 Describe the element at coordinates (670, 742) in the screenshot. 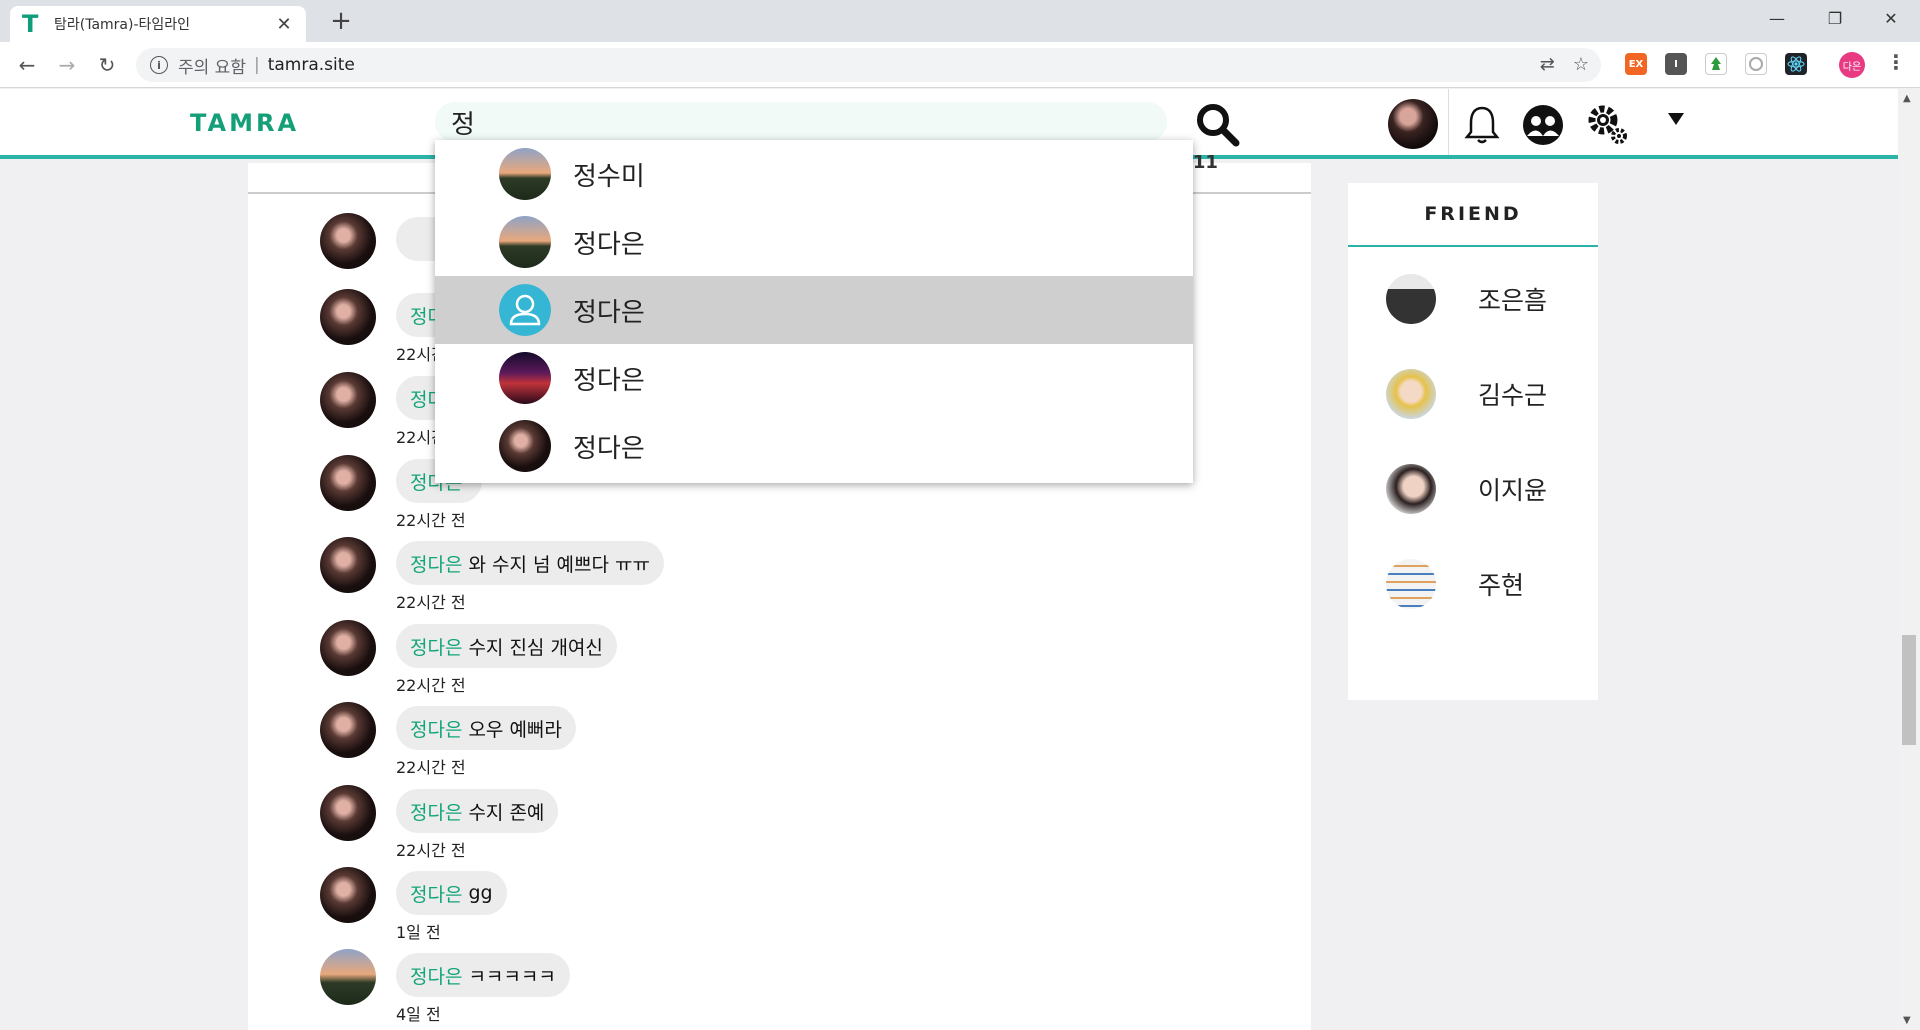

I see `comment-item: 정다은 오우 예뻐라 22시간 전` at that location.